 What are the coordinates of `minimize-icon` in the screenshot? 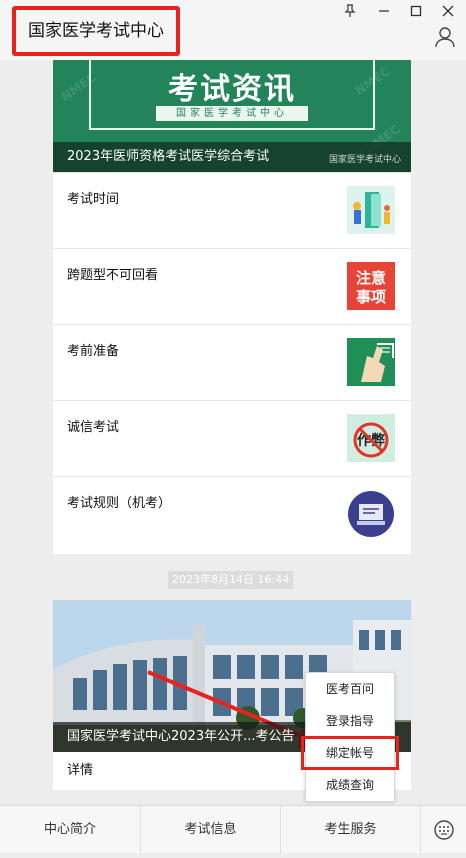 It's located at (384, 13).